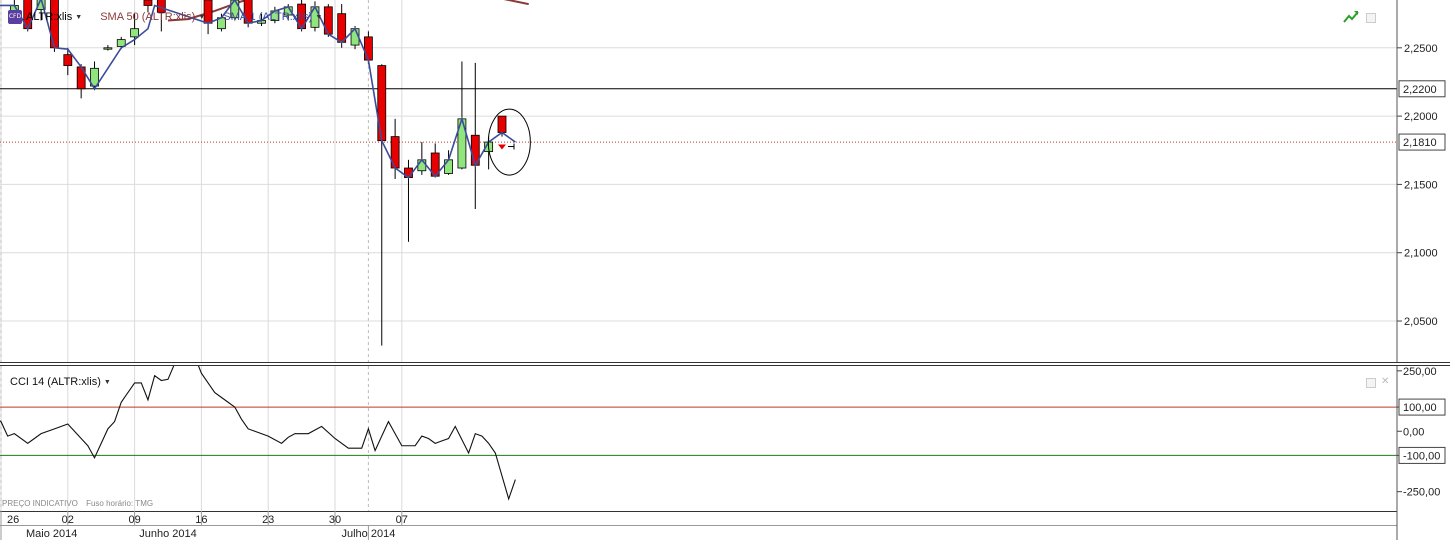  What do you see at coordinates (1421, 185) in the screenshot?
I see `price-tick-label: 2,1500` at bounding box center [1421, 185].